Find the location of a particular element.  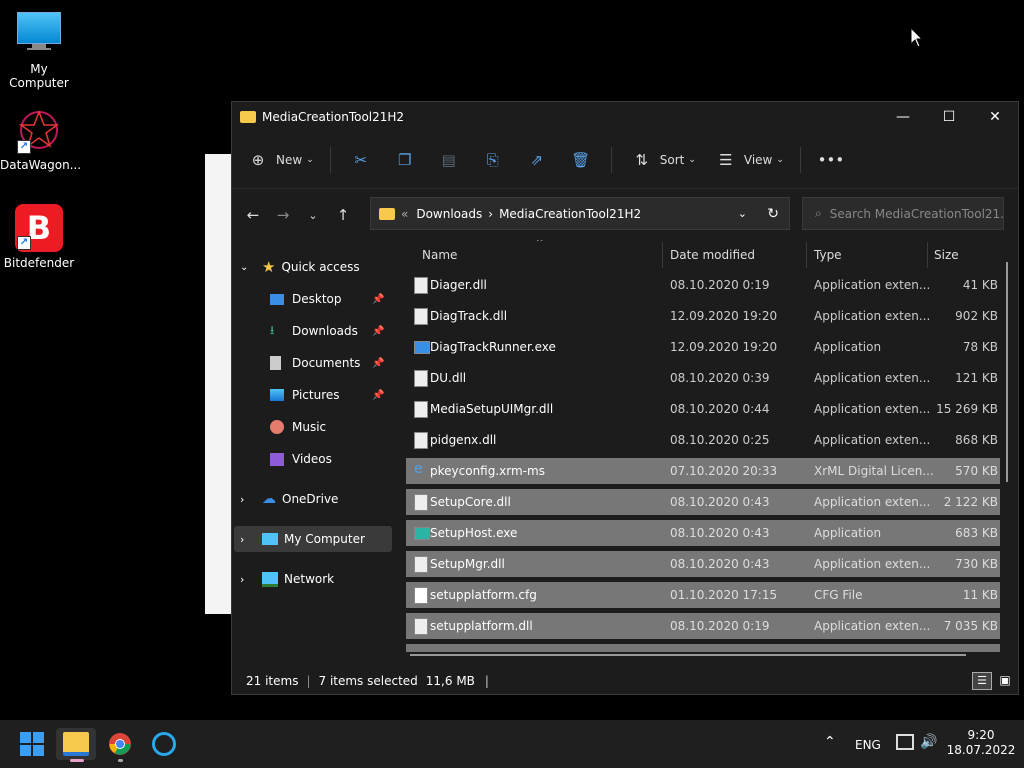

taskbar-file-explorer is located at coordinates (76, 745).